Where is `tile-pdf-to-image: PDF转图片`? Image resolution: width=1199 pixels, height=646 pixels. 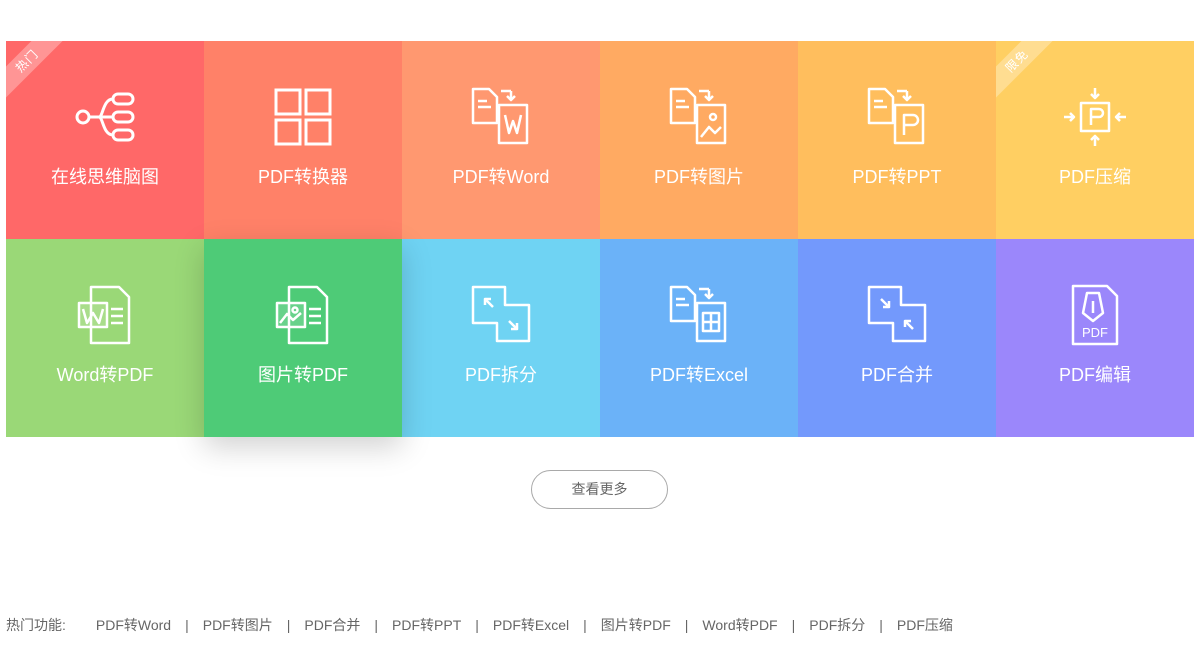 tile-pdf-to-image: PDF转图片 is located at coordinates (699, 140).